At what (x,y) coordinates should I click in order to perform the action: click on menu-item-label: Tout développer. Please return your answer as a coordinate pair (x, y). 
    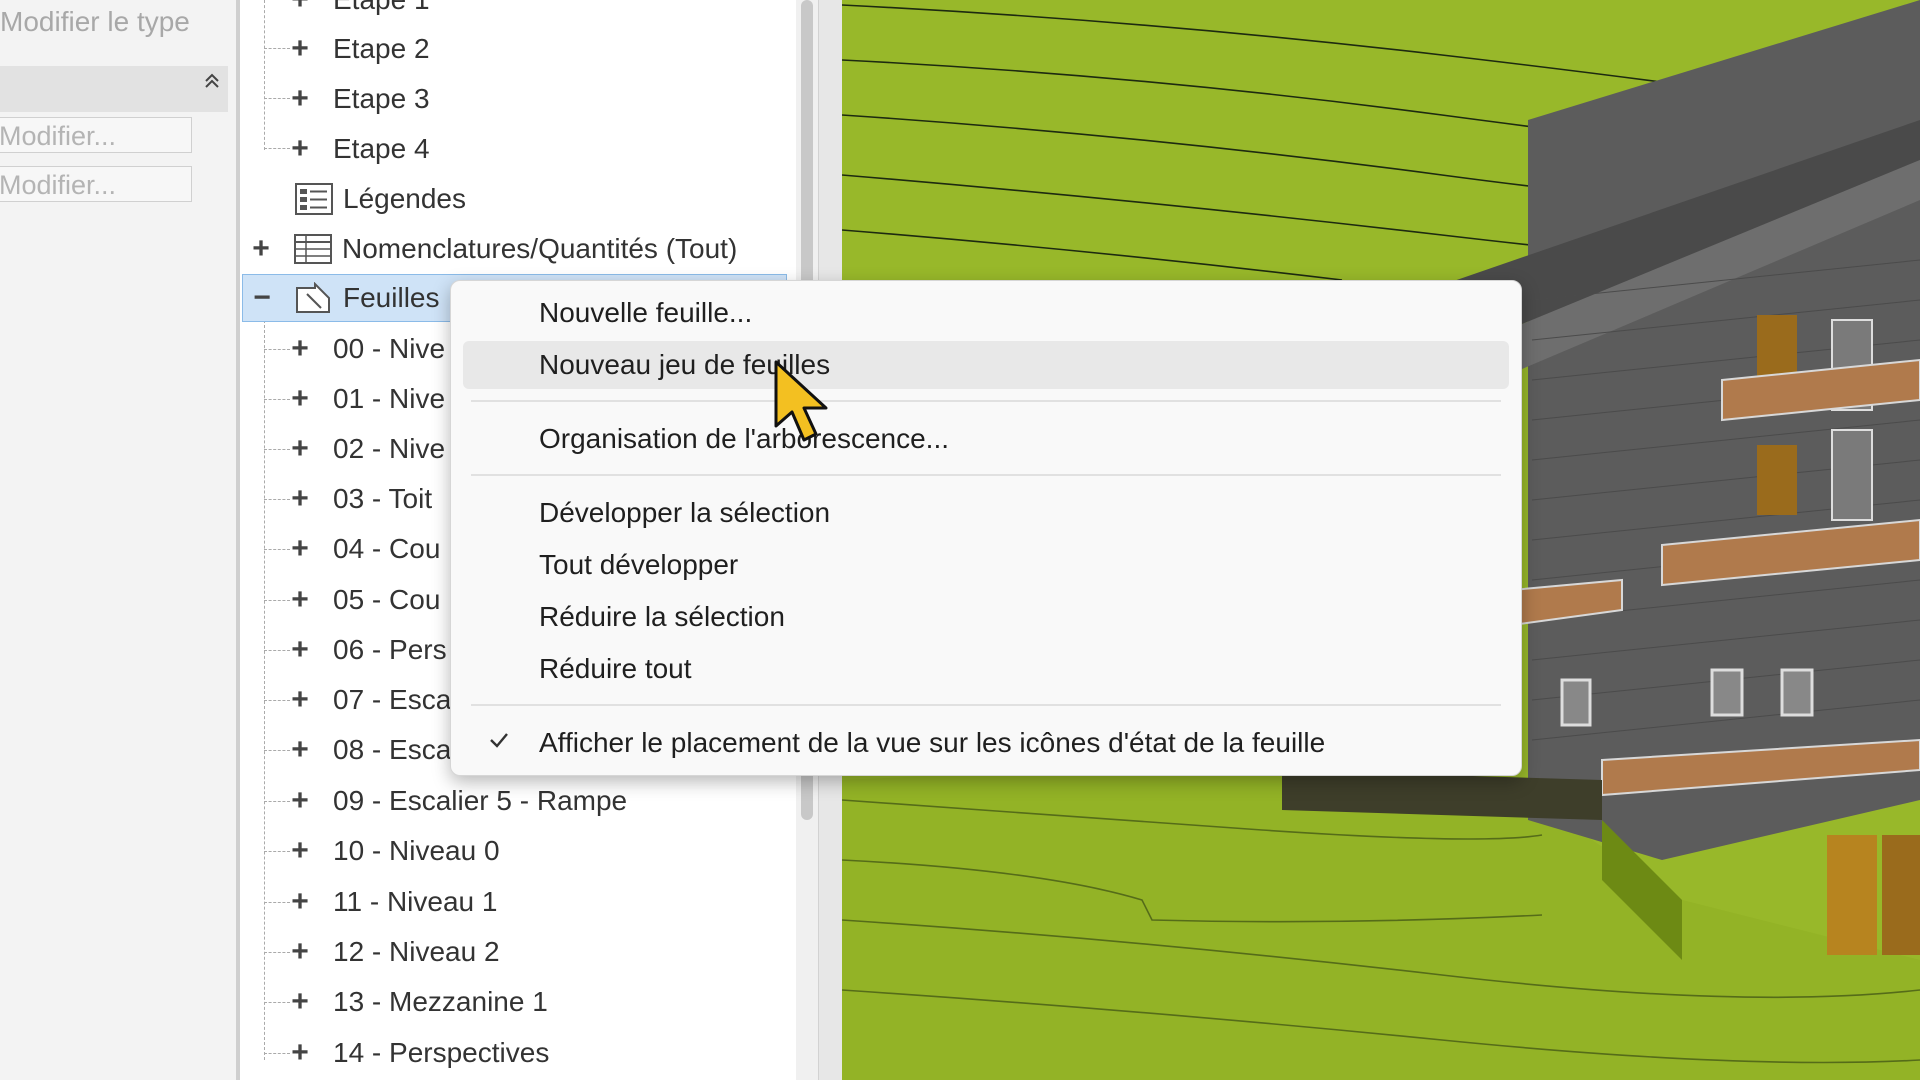
    Looking at the image, I should click on (639, 564).